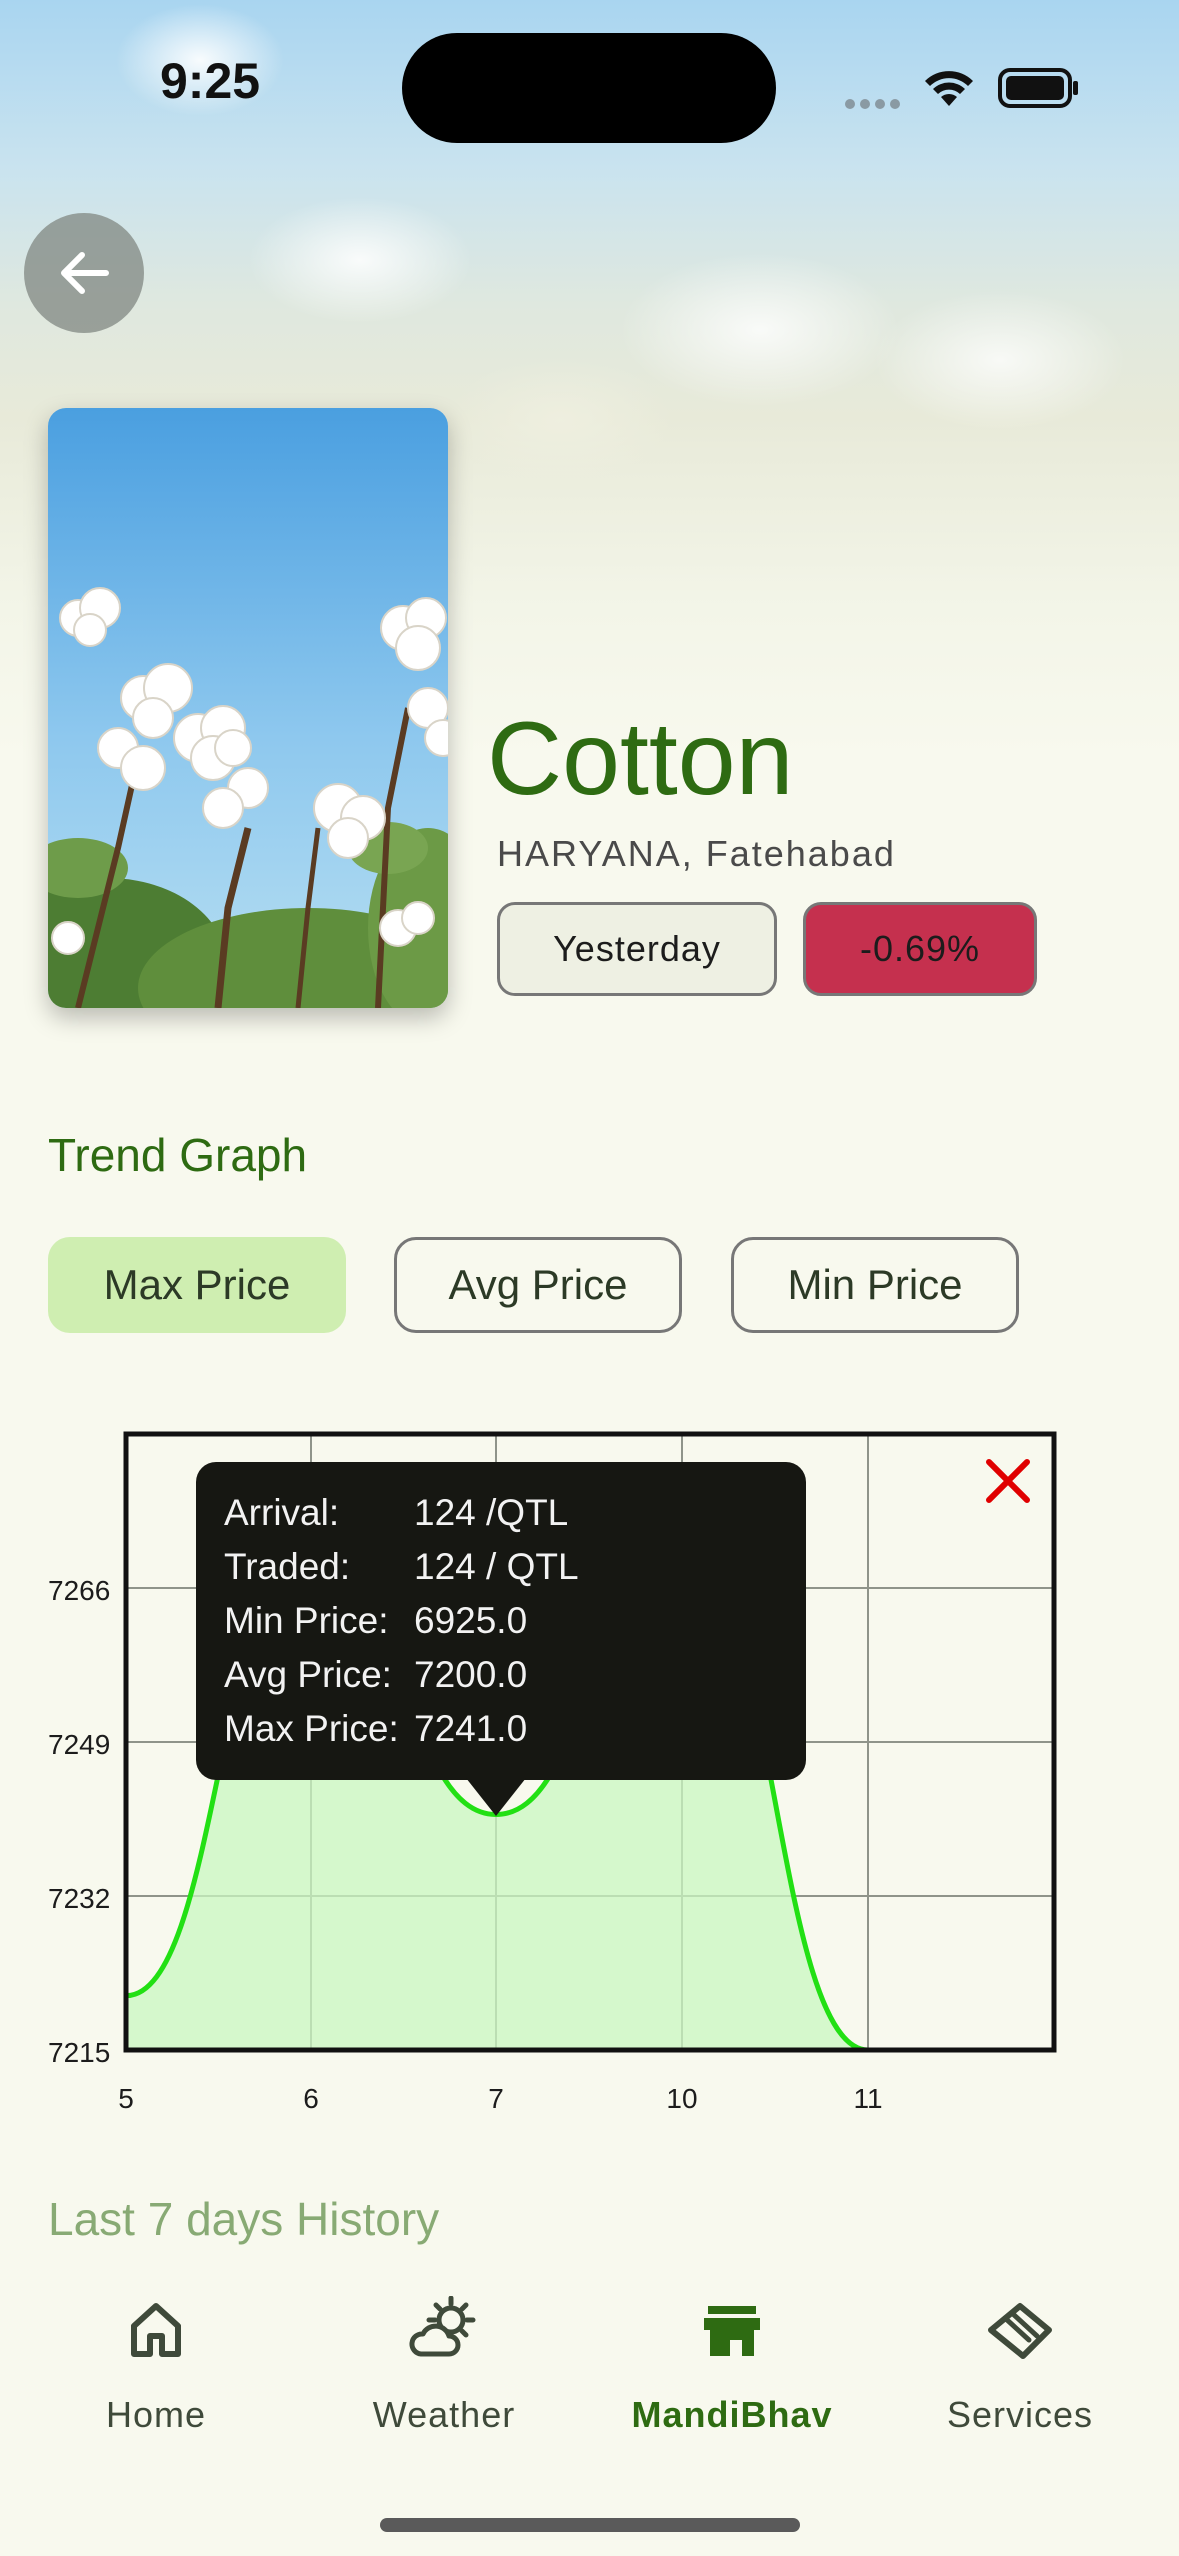  Describe the element at coordinates (875, 1285) in the screenshot. I see `tab-min-price: Min Price` at that location.